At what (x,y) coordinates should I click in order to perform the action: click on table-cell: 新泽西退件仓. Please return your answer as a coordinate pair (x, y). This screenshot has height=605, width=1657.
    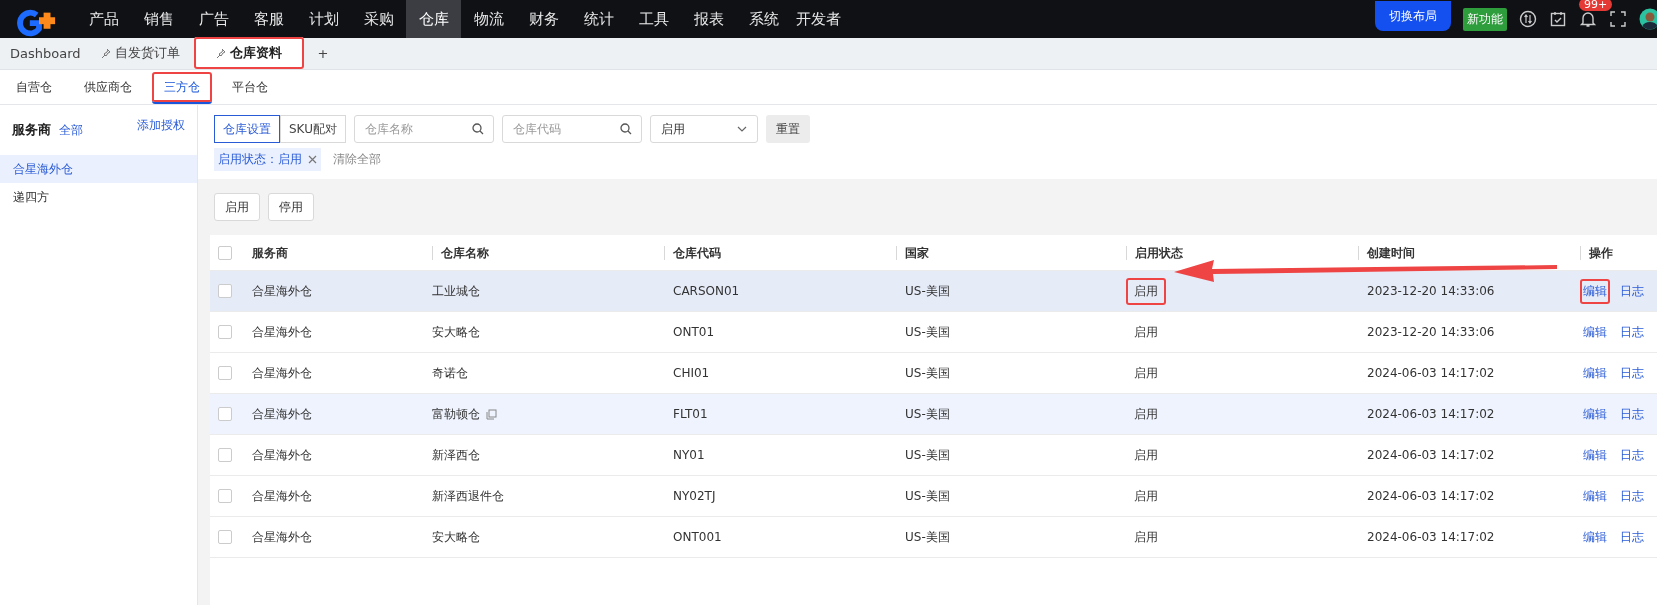
    Looking at the image, I should click on (468, 496).